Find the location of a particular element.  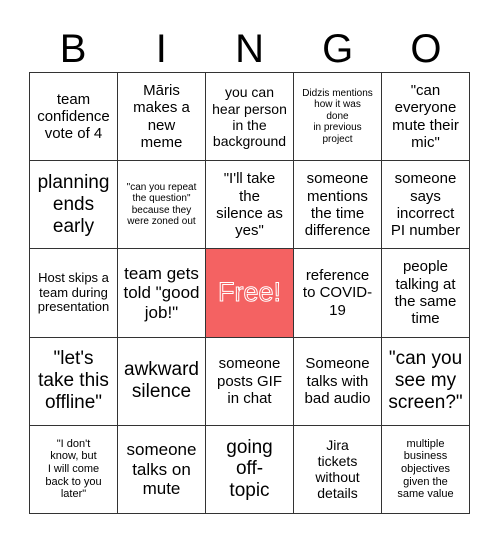

bingo-cell: team gets told "good job!" is located at coordinates (162, 293).